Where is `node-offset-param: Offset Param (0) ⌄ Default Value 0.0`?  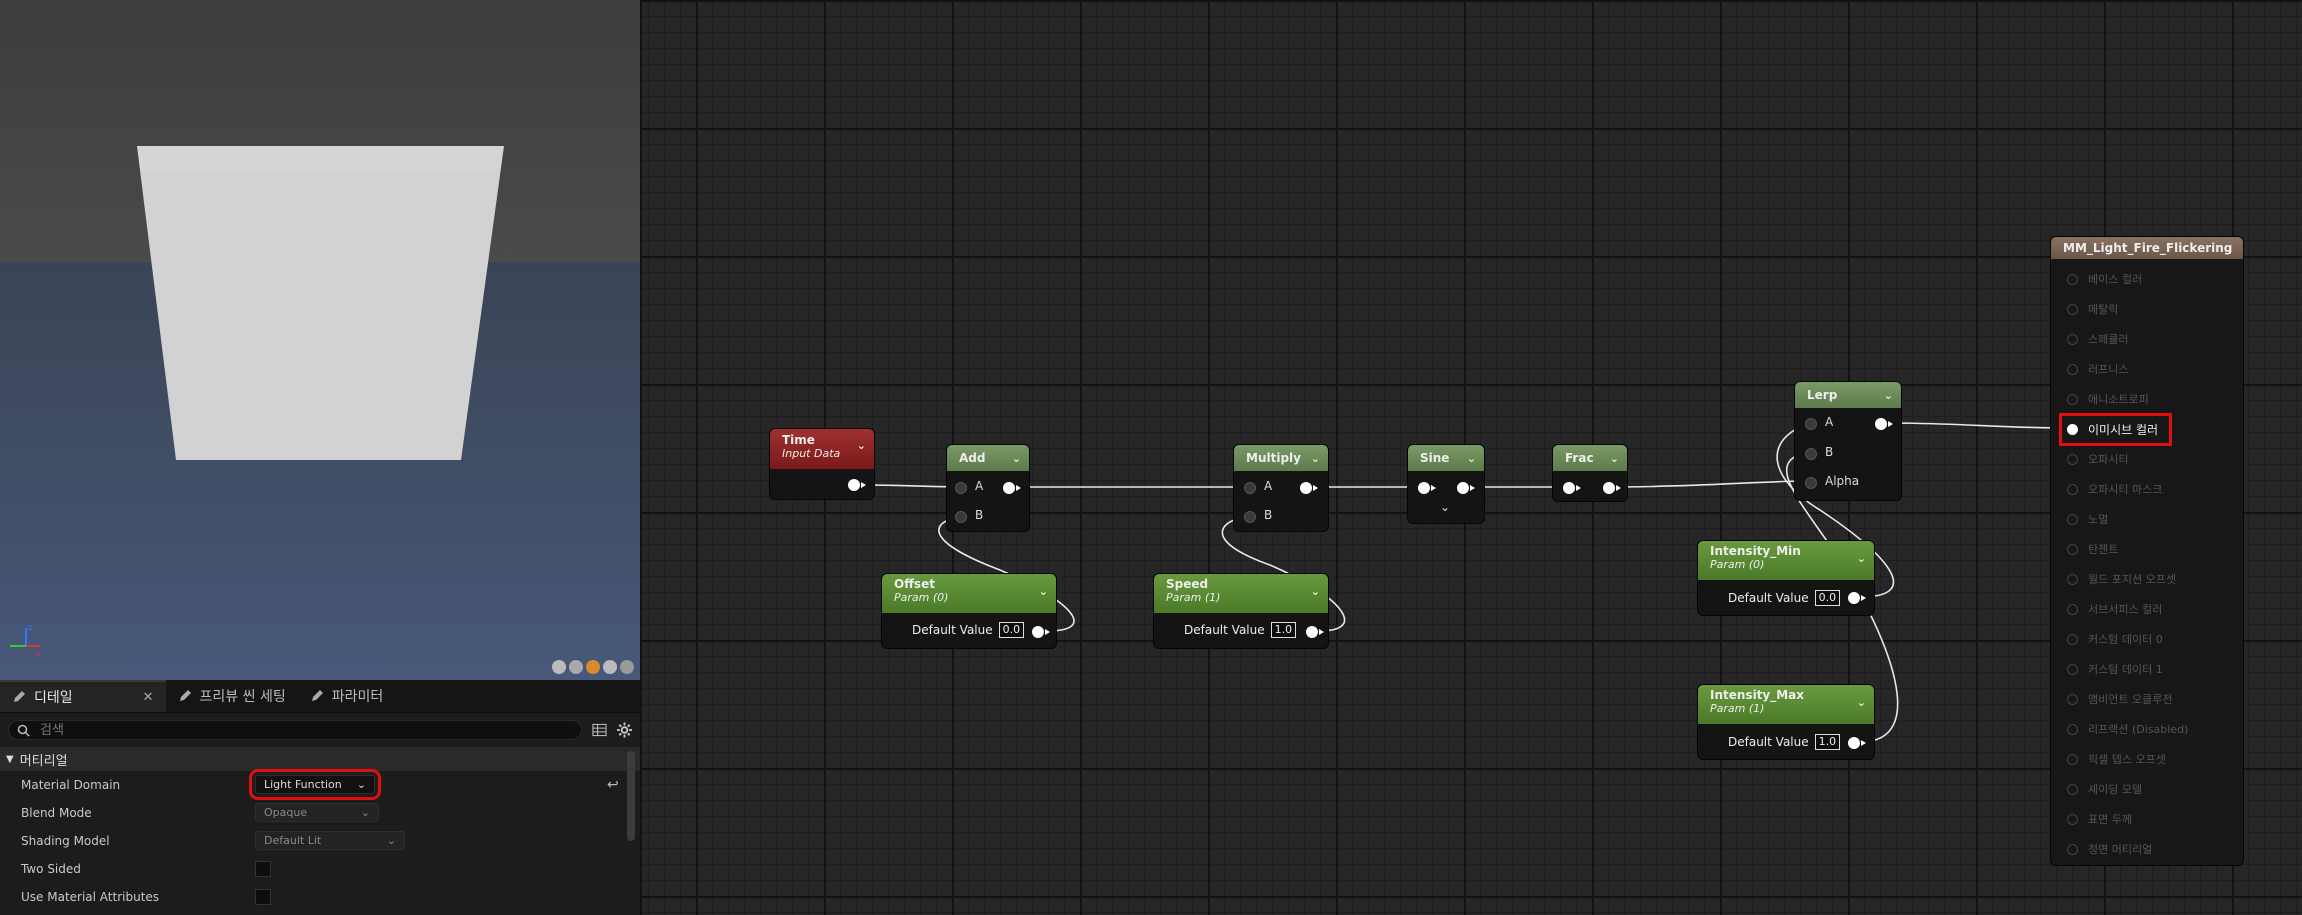 node-offset-param: Offset Param (0) ⌄ Default Value 0.0 is located at coordinates (969, 611).